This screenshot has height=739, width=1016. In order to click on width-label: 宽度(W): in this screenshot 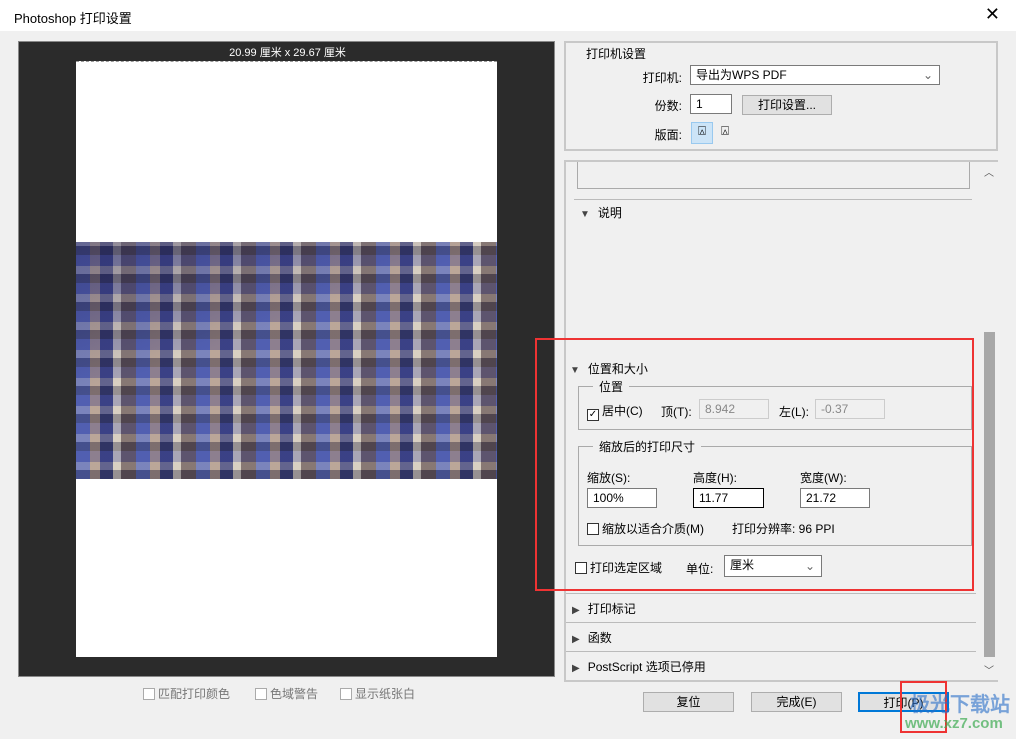, I will do `click(823, 478)`.